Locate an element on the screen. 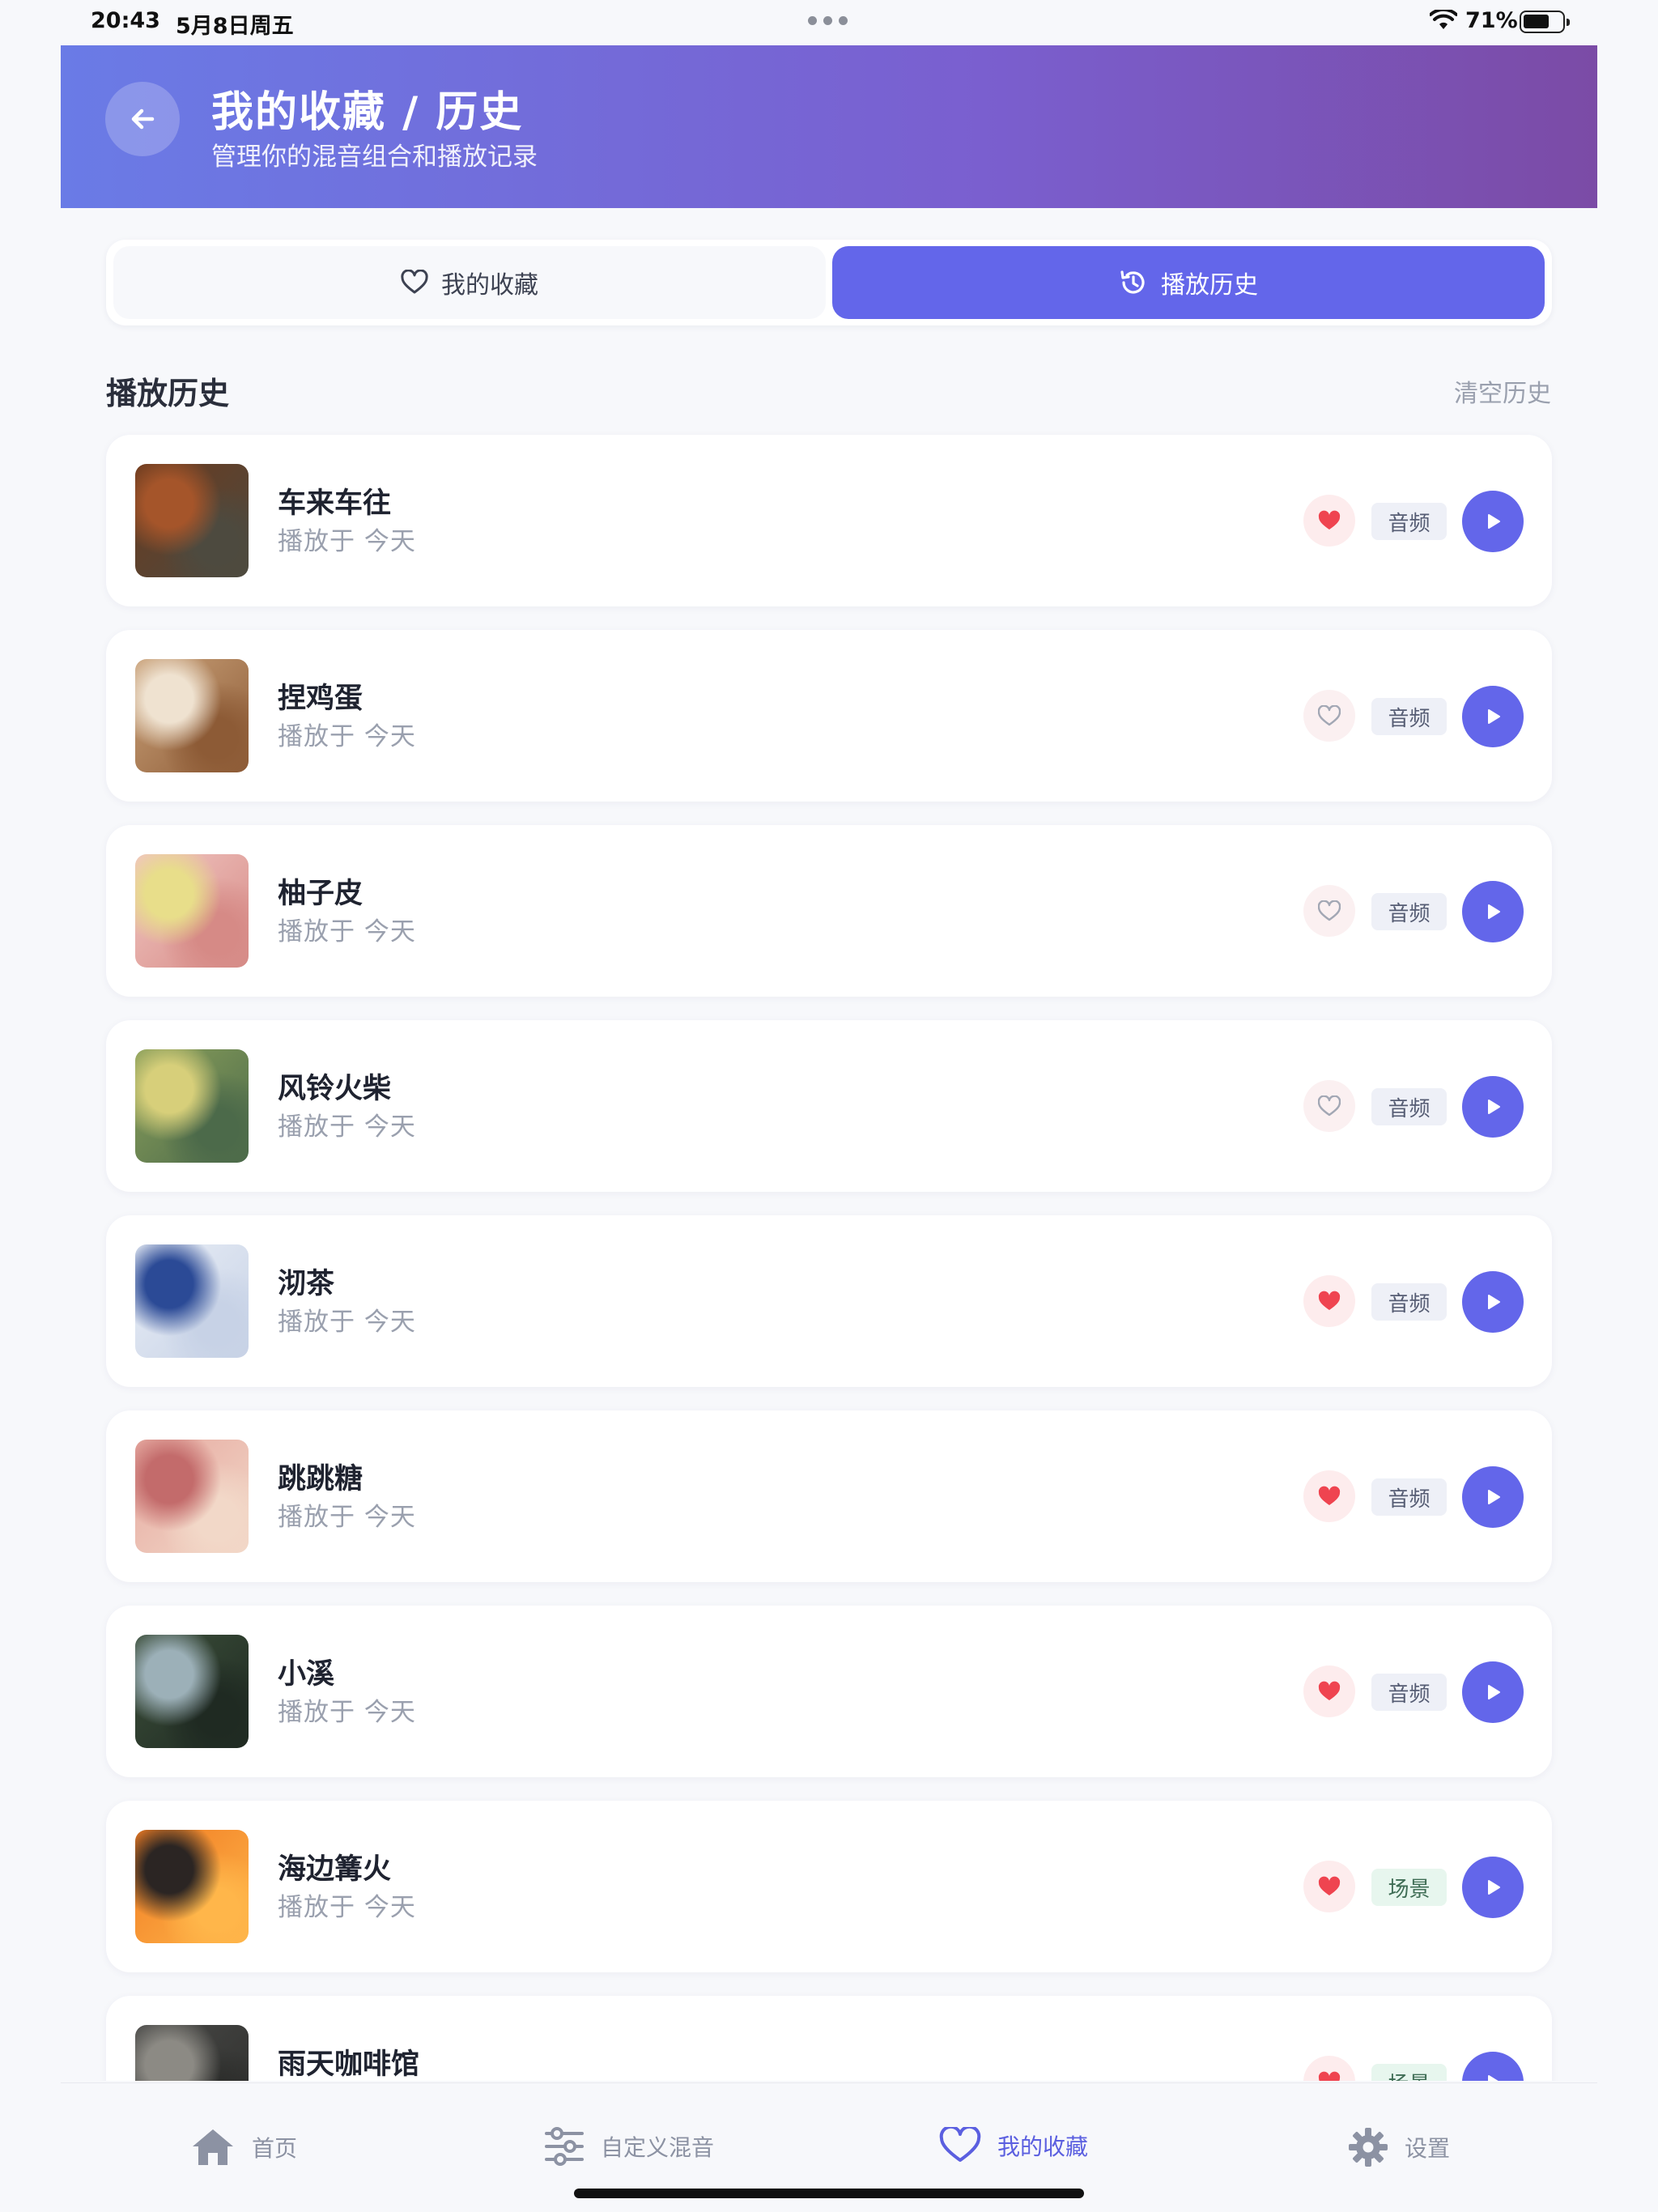 This screenshot has height=2212, width=1658. list-item: 沏茶 播放于 今天 音频 is located at coordinates (829, 1301).